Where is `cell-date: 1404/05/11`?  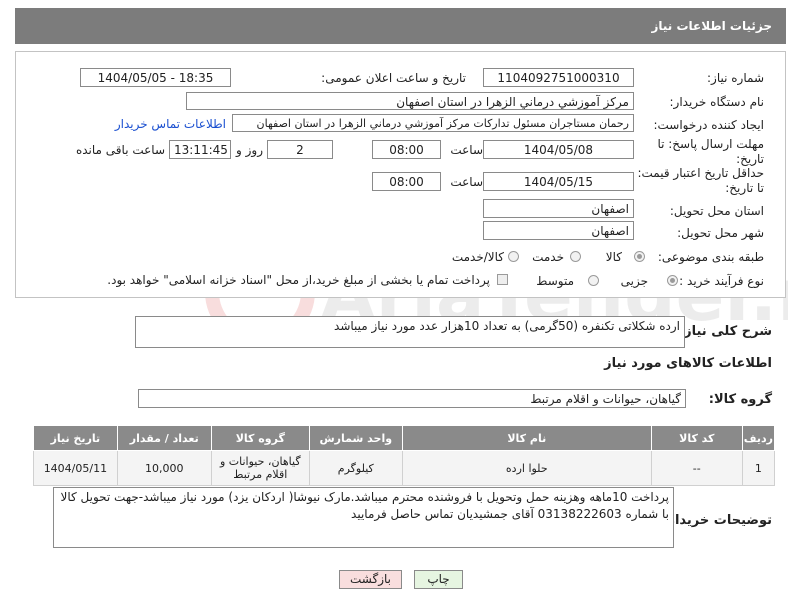 cell-date: 1404/05/11 is located at coordinates (75, 468).